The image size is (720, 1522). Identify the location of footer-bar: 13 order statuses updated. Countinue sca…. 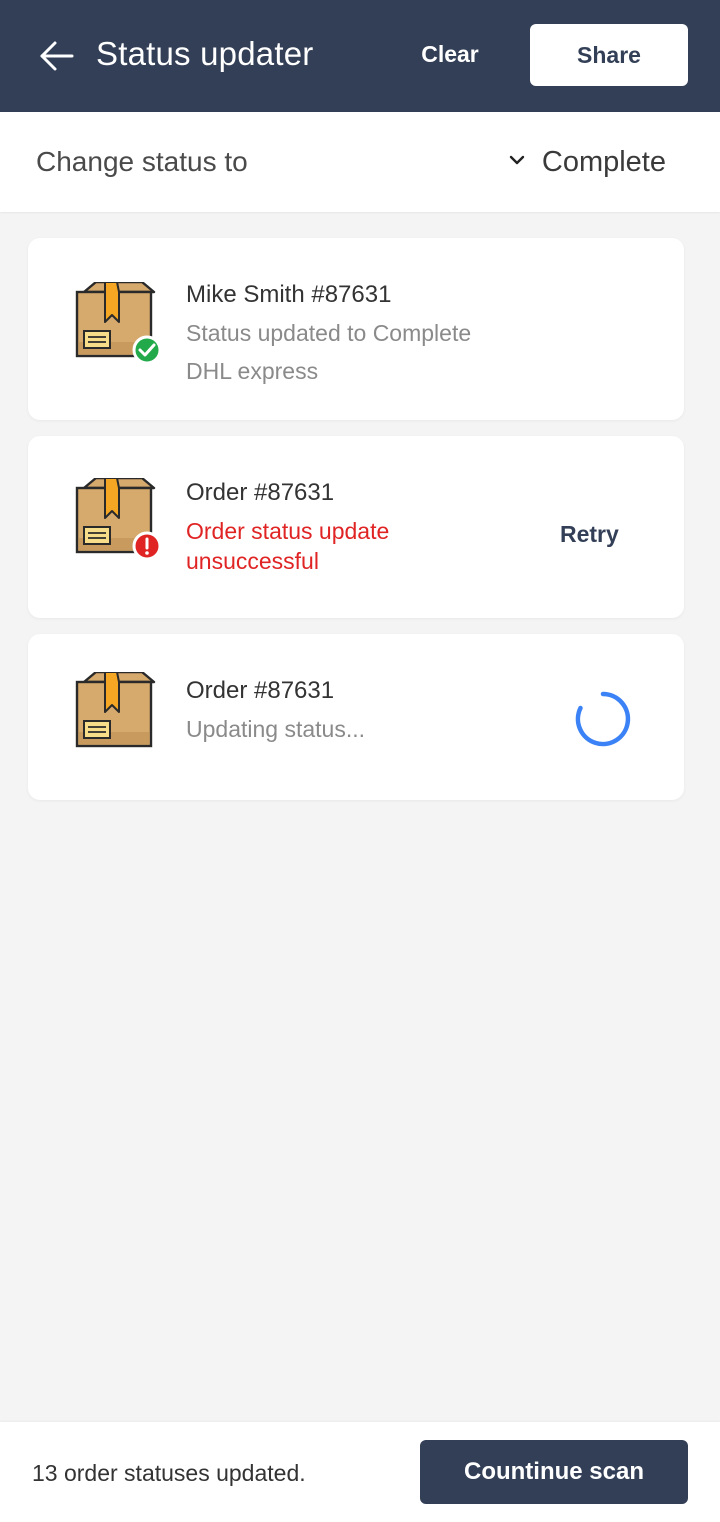
(360, 1472).